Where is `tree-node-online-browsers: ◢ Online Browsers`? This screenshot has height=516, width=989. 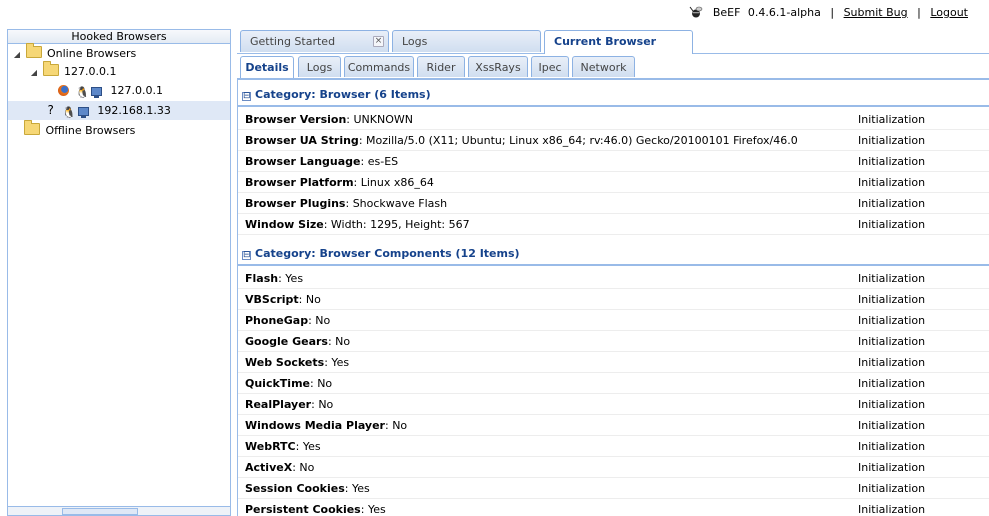 tree-node-online-browsers: ◢ Online Browsers is located at coordinates (74, 53).